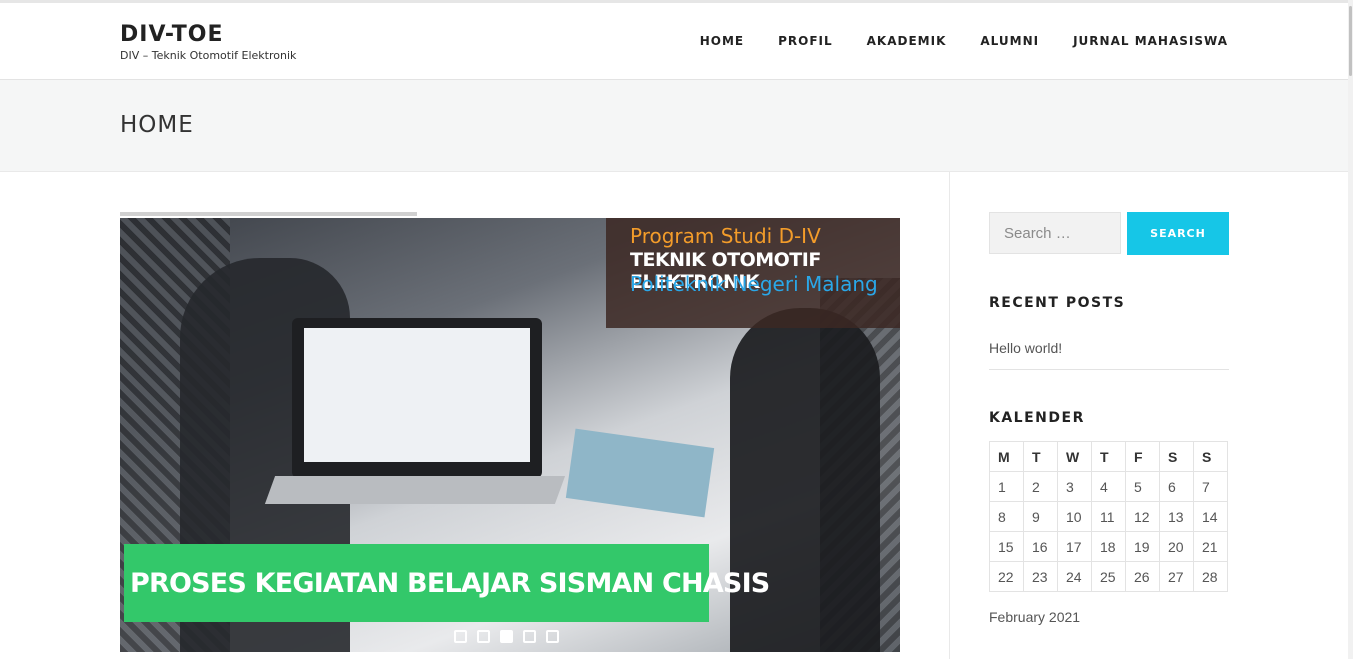 Image resolution: width=1353 pixels, height=659 pixels. What do you see at coordinates (1009, 41) in the screenshot?
I see `nav-item-alumni: ALUMNI` at bounding box center [1009, 41].